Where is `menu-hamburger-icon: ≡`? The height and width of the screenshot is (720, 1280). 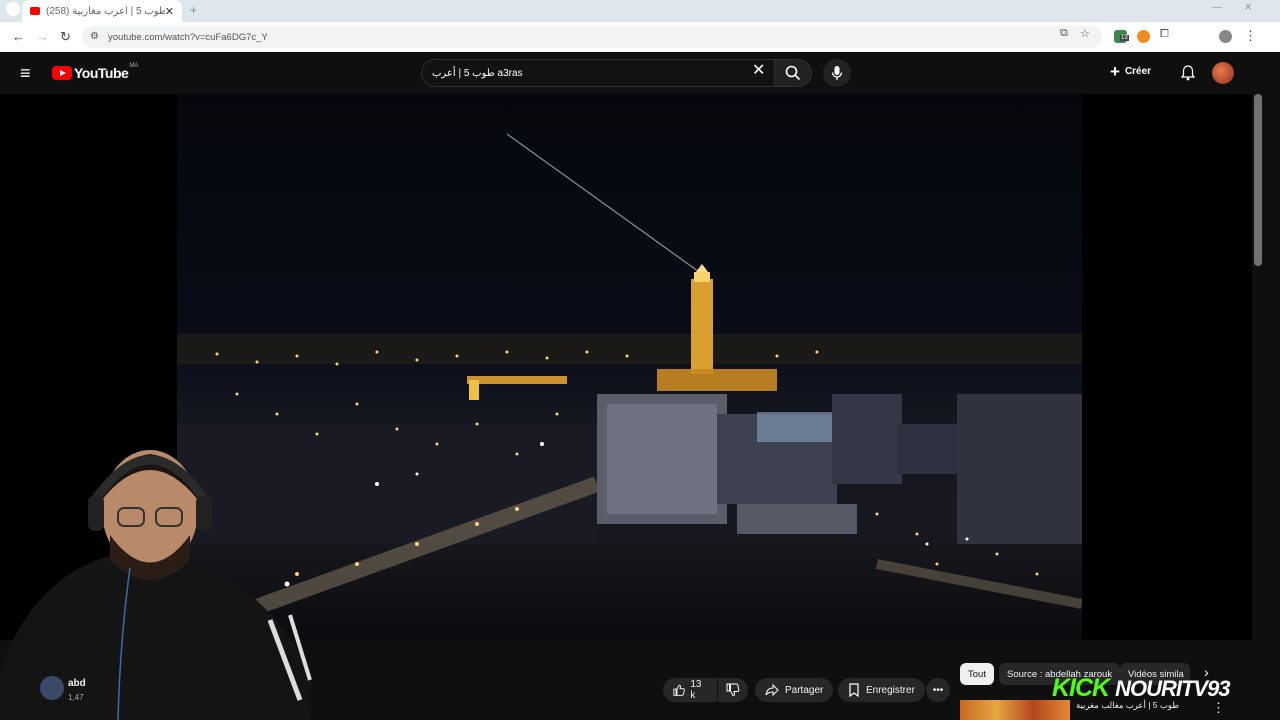
menu-hamburger-icon: ≡ is located at coordinates (25, 73).